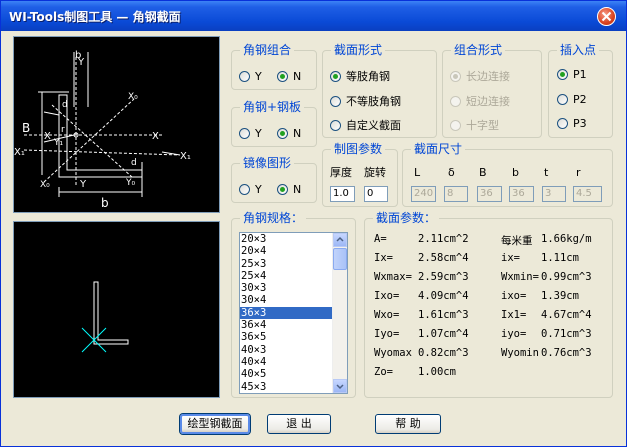 The height and width of the screenshot is (447, 627). Describe the element at coordinates (81, 62) in the screenshot. I see `label-Y-top: Y` at that location.